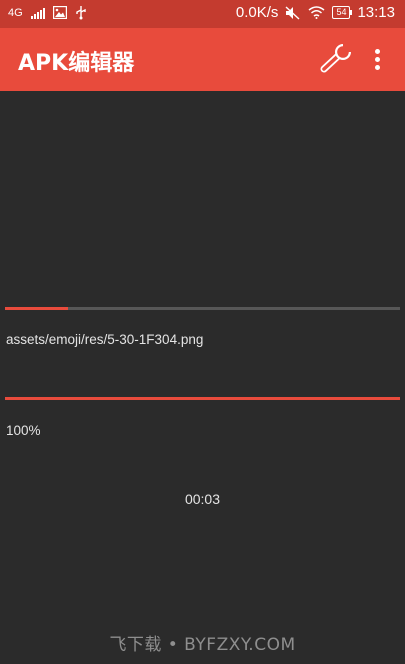 The width and height of the screenshot is (405, 664). I want to click on elapsed-time: 00:03, so click(202, 499).